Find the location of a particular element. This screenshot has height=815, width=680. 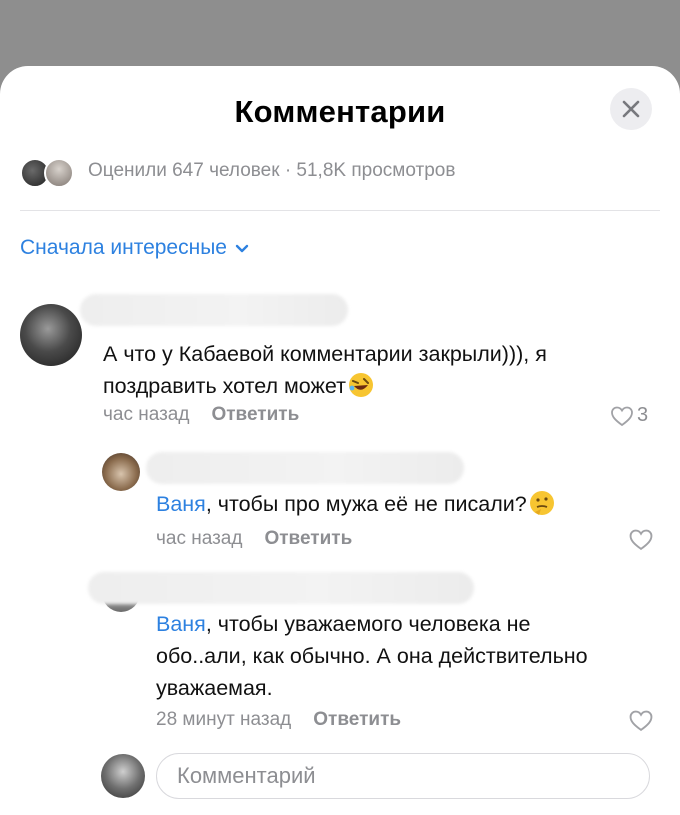

sort-label: Сначала интересные is located at coordinates (123, 247).